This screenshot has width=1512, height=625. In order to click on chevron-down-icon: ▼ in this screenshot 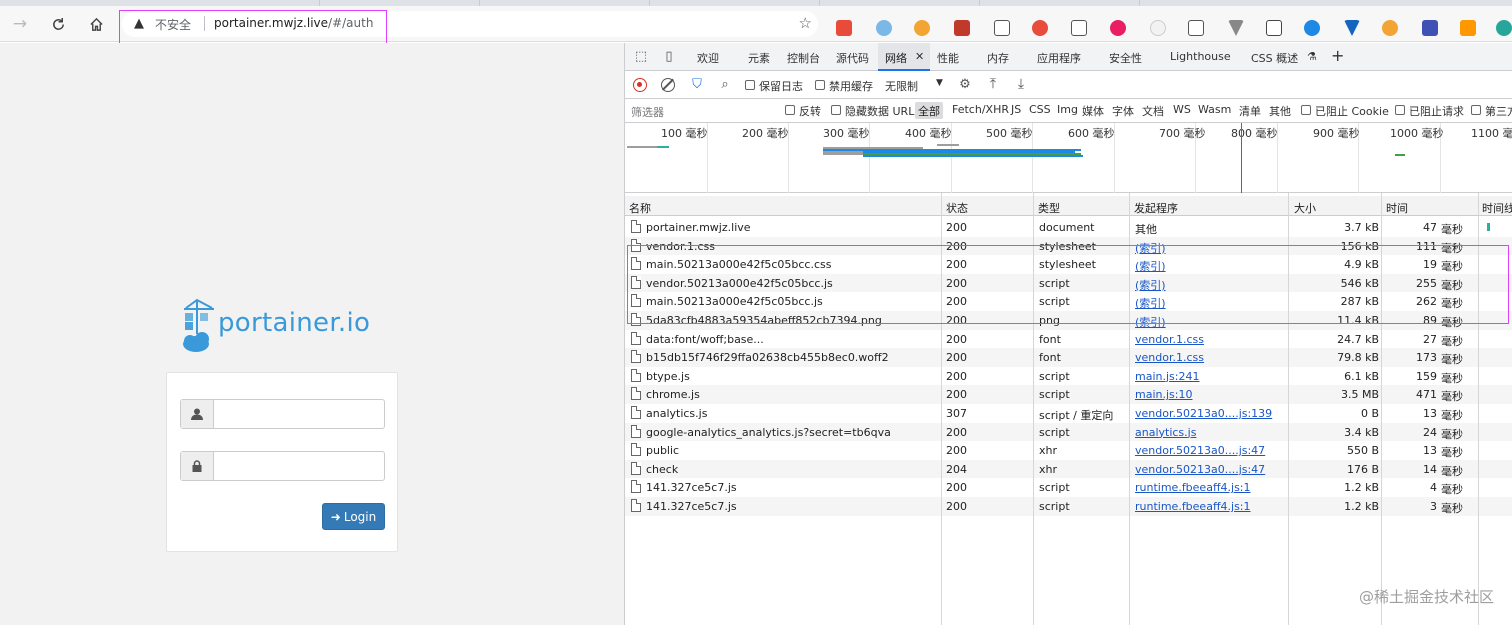, I will do `click(939, 83)`.